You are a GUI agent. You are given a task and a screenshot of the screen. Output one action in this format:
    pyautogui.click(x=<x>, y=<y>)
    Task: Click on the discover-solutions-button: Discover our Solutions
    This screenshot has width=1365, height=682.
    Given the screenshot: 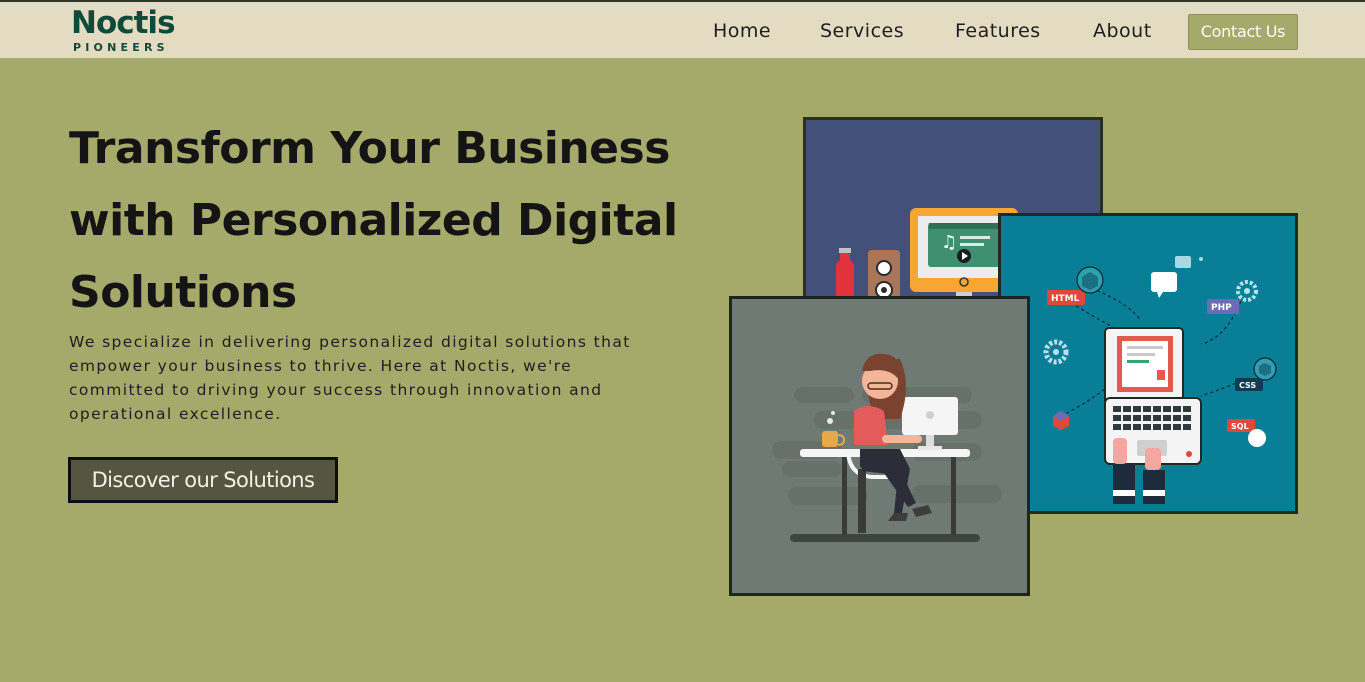 What is the action you would take?
    pyautogui.click(x=203, y=480)
    